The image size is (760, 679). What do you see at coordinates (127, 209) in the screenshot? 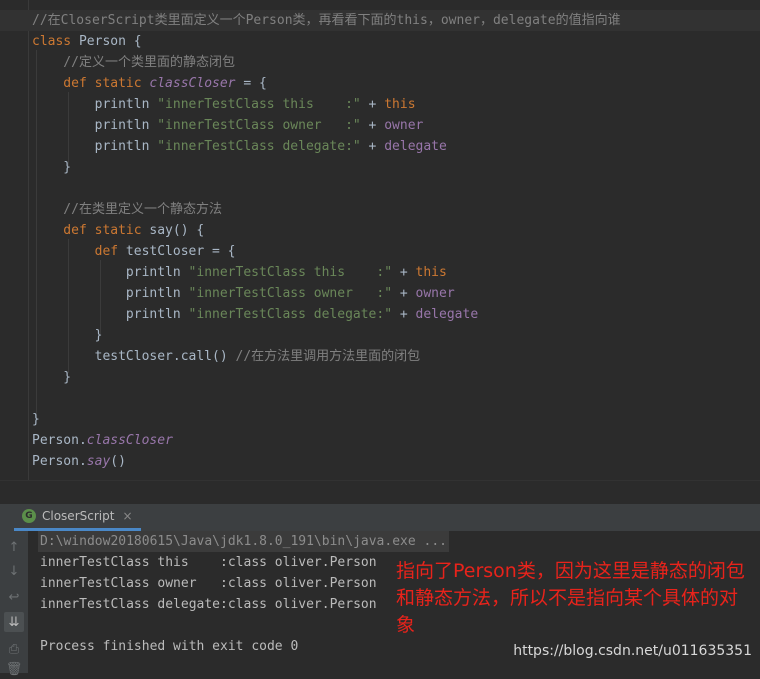
I see `code-token: //在类里定义一个静态方法` at bounding box center [127, 209].